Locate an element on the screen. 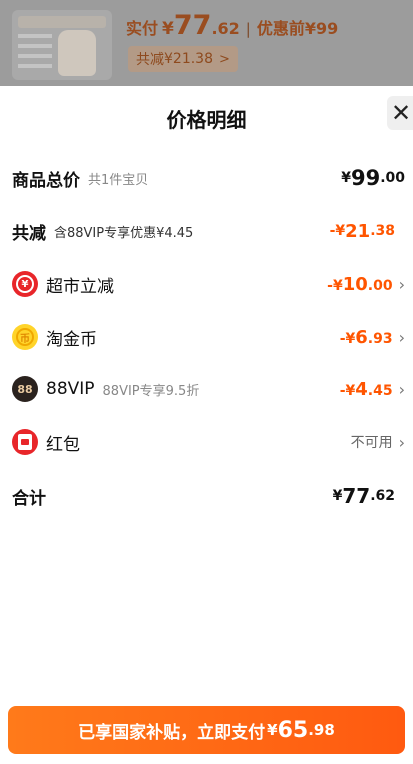 This screenshot has width=413, height=764. close-icon: ✕ is located at coordinates (401, 113).